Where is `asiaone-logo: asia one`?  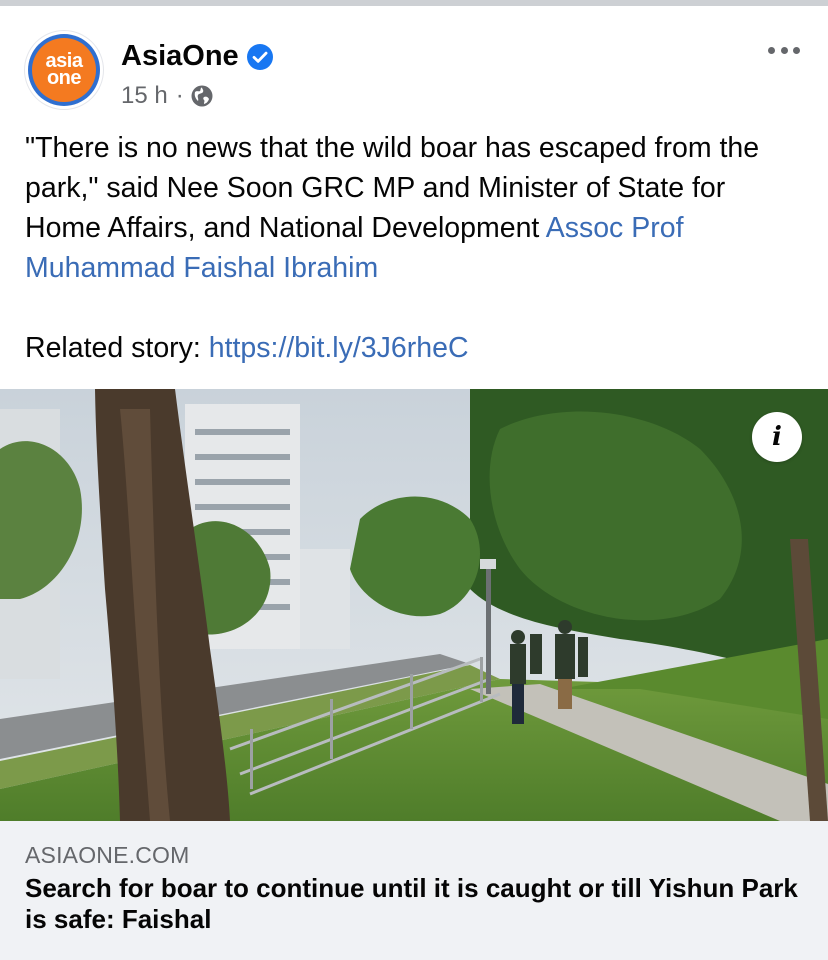 asiaone-logo: asia one is located at coordinates (64, 70).